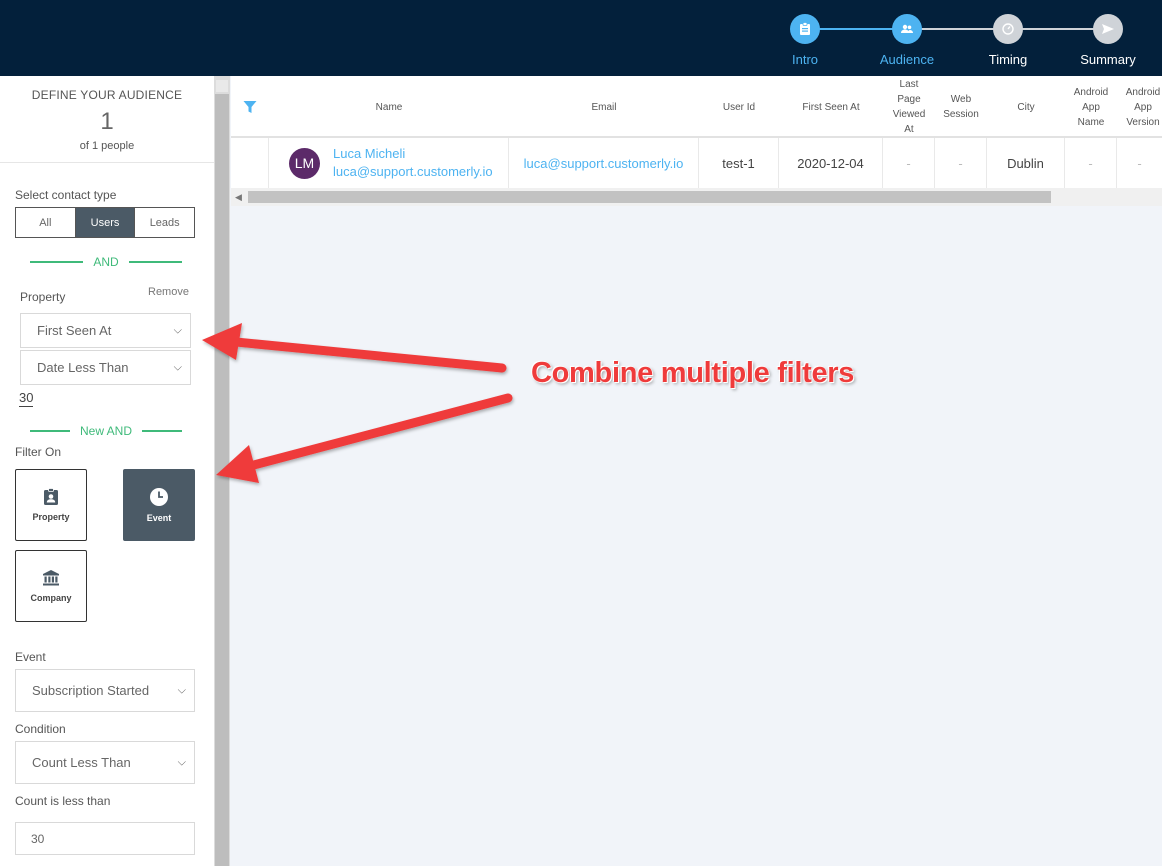 The image size is (1162, 866). I want to click on header-text: Web, so click(961, 99).